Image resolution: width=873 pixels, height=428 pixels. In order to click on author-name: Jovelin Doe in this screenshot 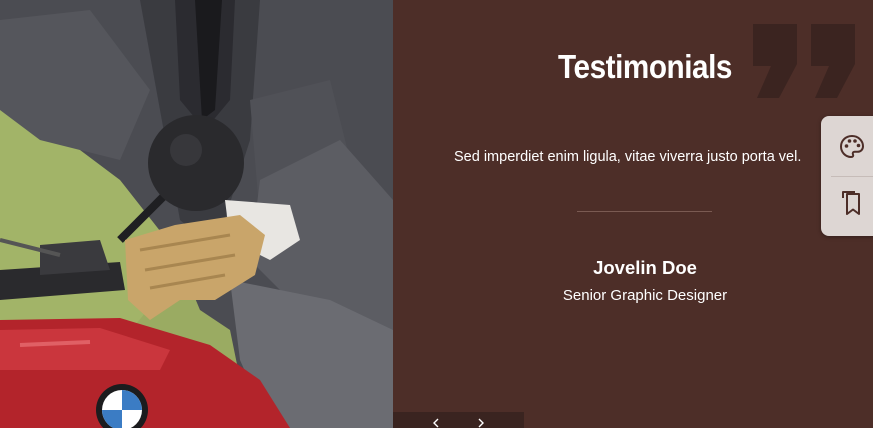, I will do `click(645, 267)`.